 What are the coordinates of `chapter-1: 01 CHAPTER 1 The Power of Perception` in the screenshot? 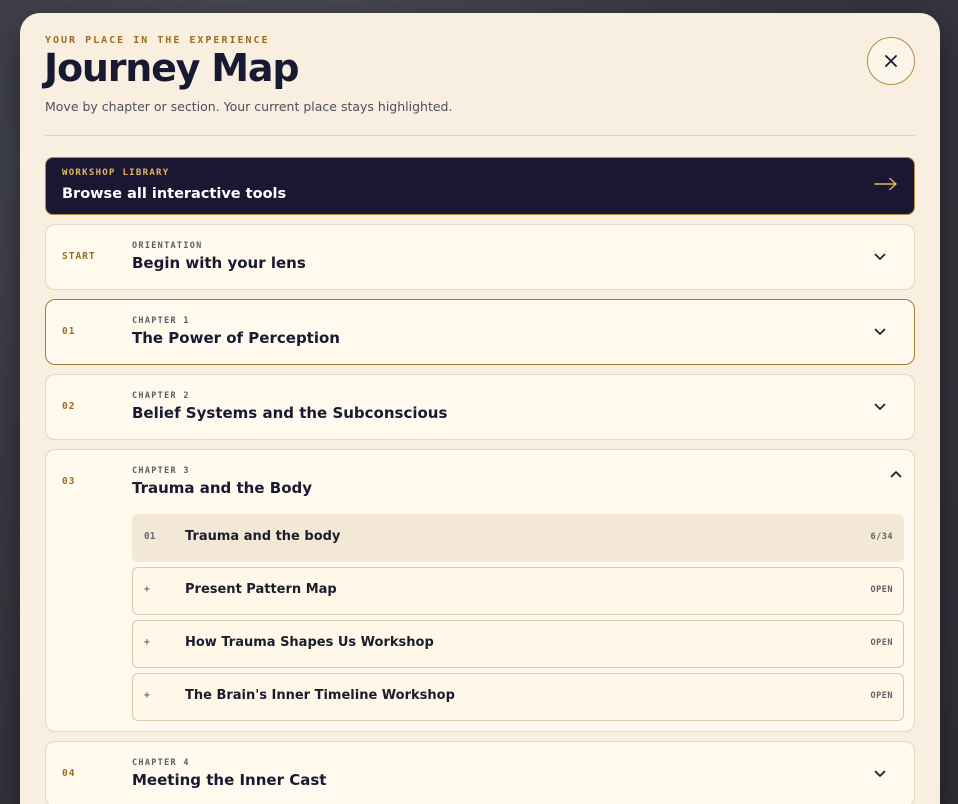 It's located at (480, 332).